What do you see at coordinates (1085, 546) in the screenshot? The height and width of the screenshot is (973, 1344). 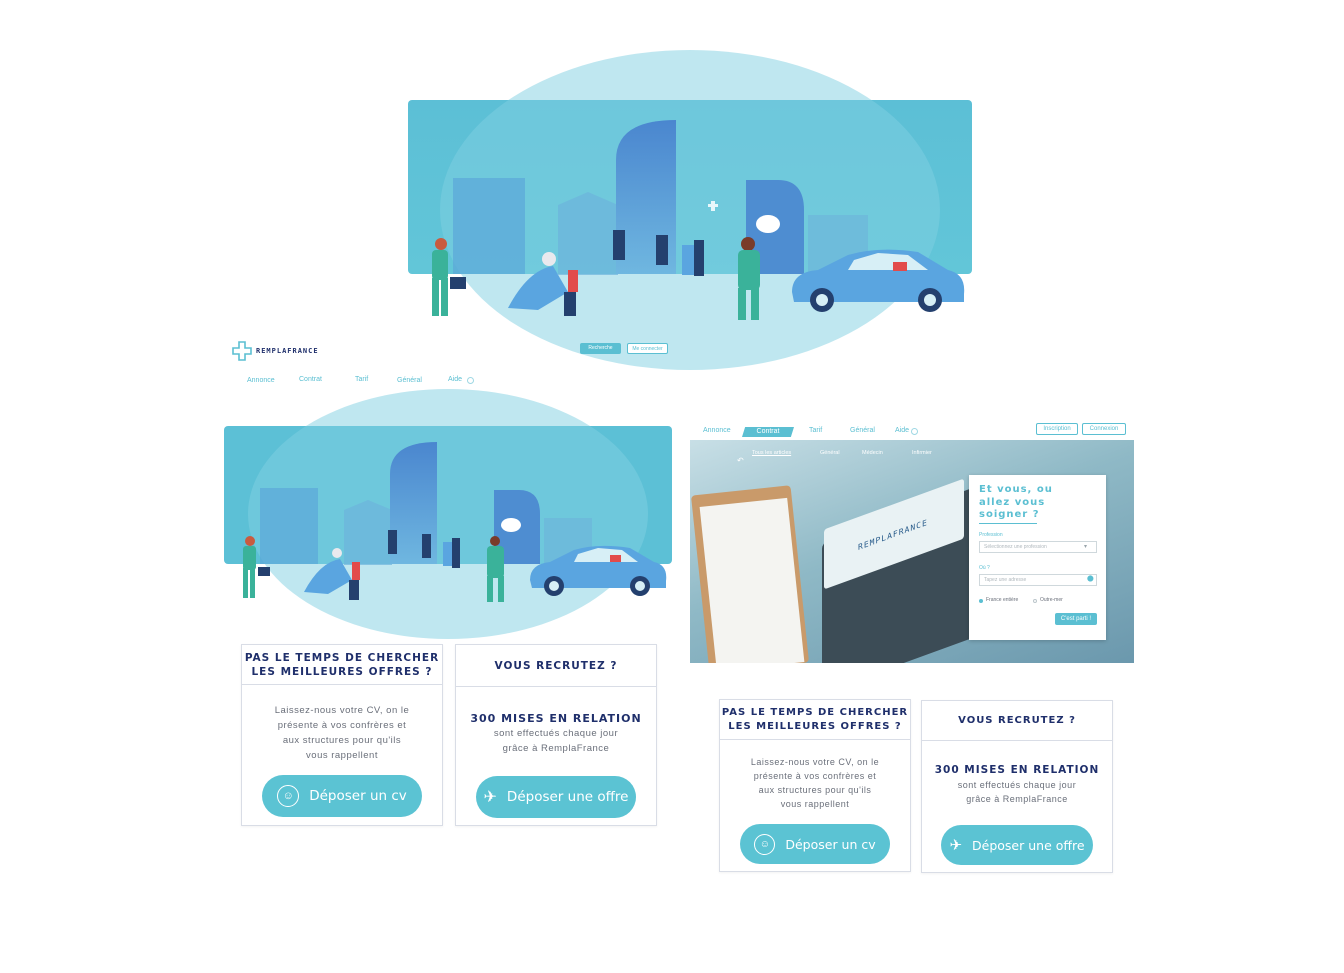 I see `chevron-down-icon: ▾` at bounding box center [1085, 546].